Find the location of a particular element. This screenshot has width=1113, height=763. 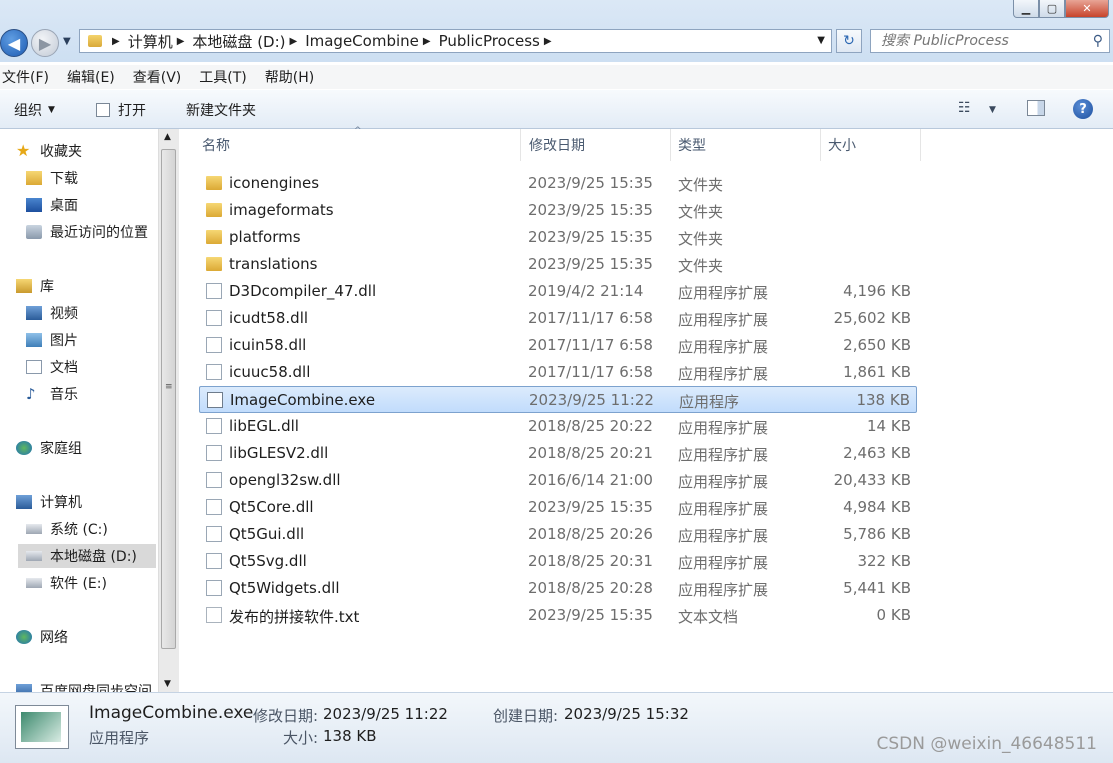

sidebar-item-downloads: 下载 is located at coordinates (52, 178).